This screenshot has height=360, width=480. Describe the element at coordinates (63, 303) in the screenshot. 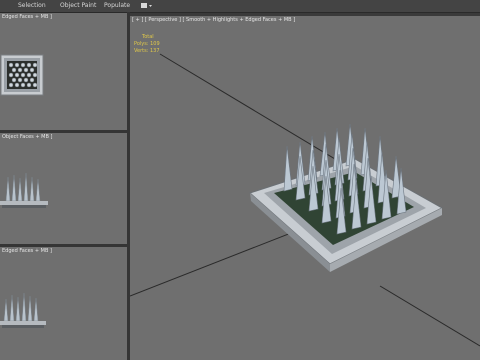

I see `viewport-bottom-left: Edged Faces + MB ]` at that location.